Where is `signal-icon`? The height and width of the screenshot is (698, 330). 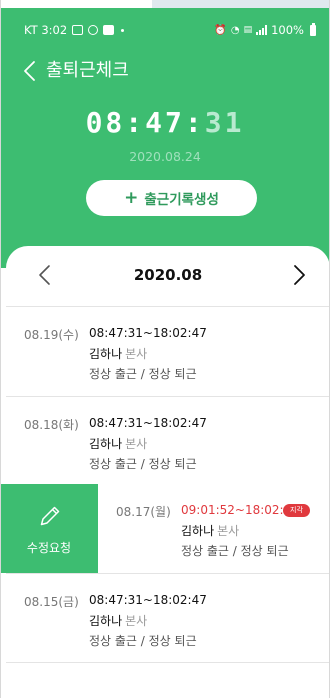
signal-icon is located at coordinates (262, 30).